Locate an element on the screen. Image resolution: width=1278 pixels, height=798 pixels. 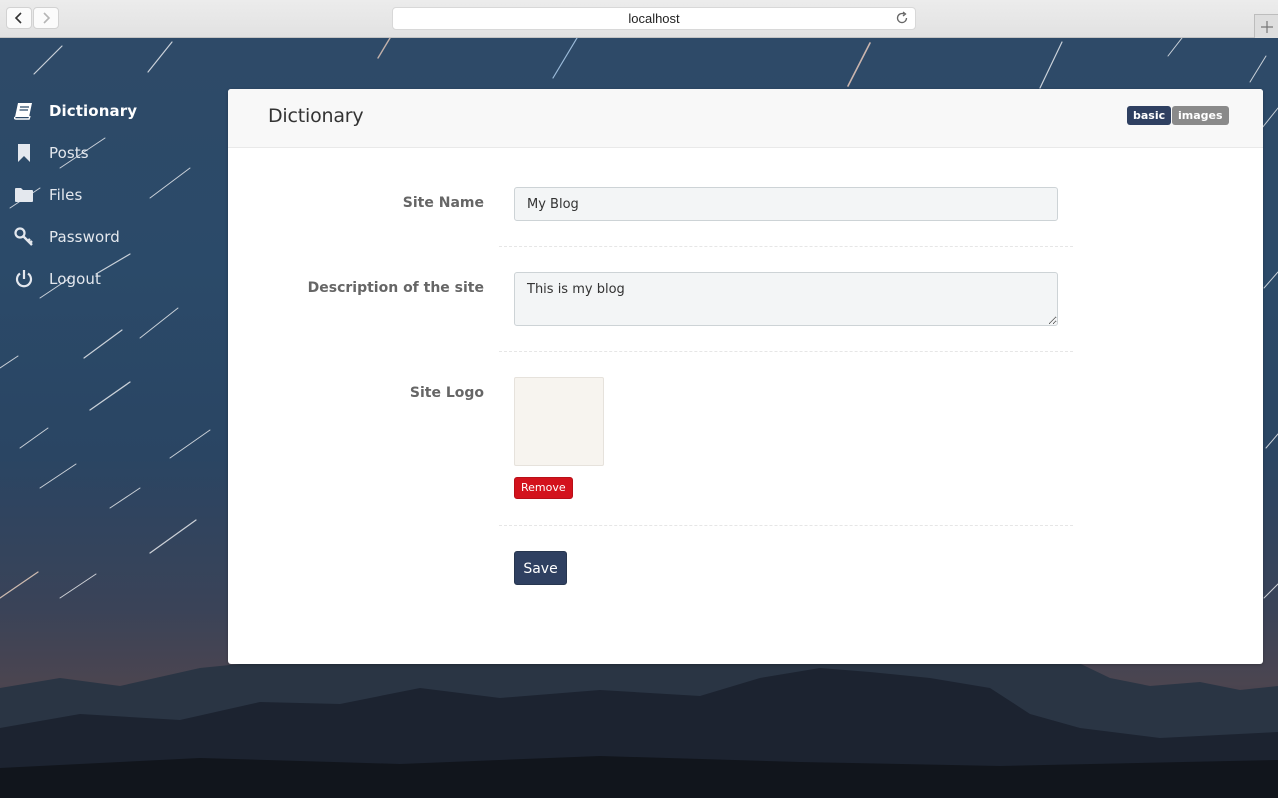
sidebar-item-label: Logout is located at coordinates (75, 279).